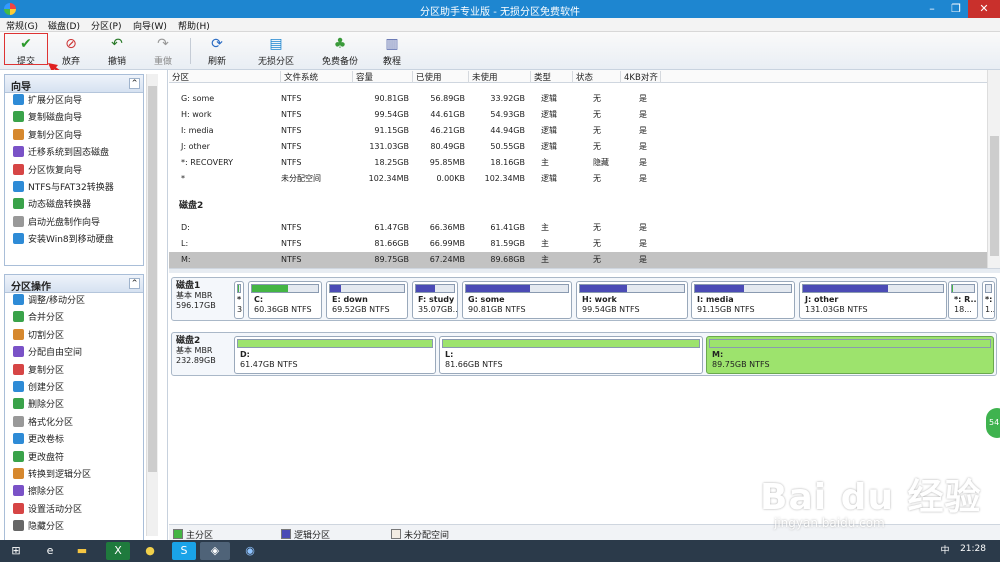 Image resolution: width=1000 pixels, height=562 pixels. Describe the element at coordinates (74, 510) in the screenshot. I see `ops-item: 设置活动分区` at that location.